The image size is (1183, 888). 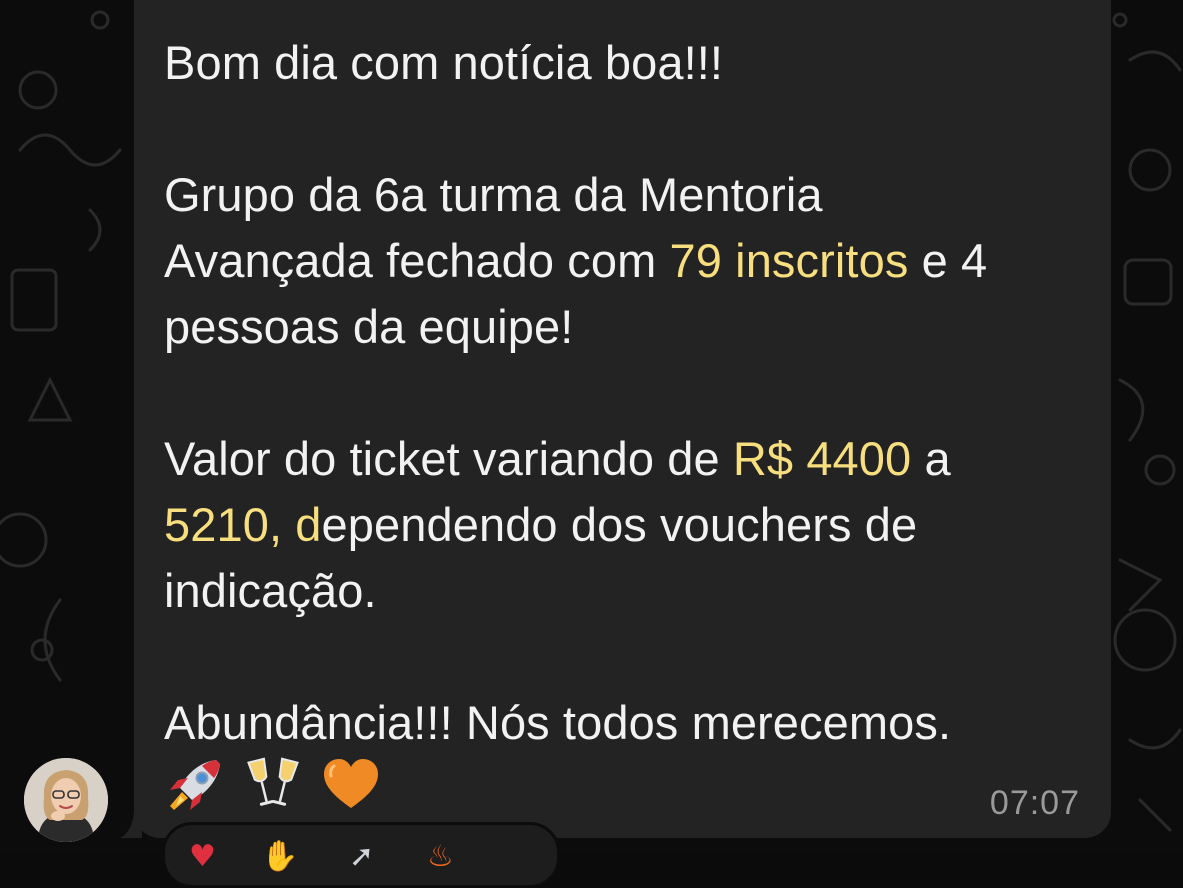 I want to click on clapping-icon: ✋, so click(x=279, y=856).